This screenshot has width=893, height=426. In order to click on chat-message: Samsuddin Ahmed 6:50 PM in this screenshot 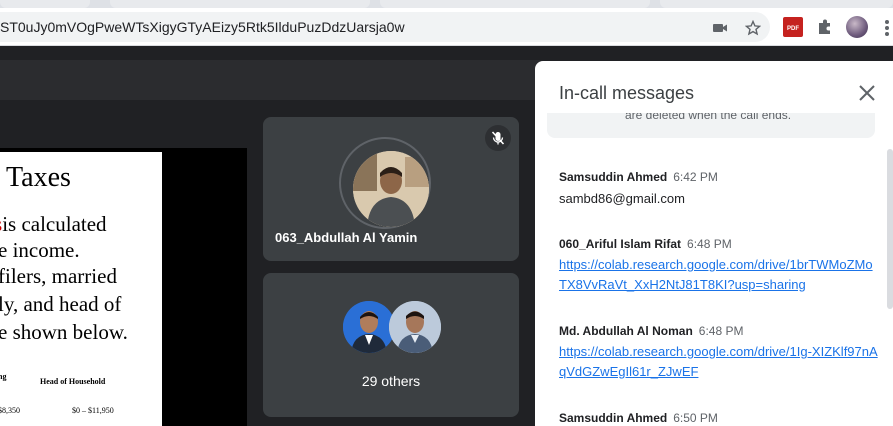, I will do `click(719, 418)`.